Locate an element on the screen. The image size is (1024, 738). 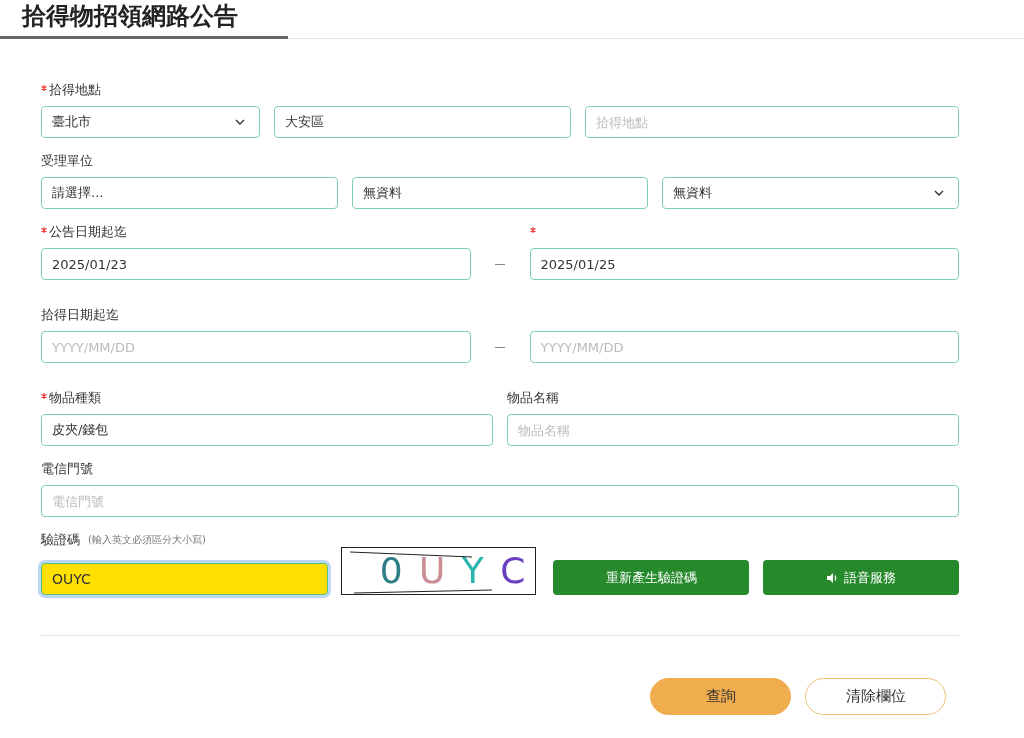
captcha-input-field: OUYC is located at coordinates (184, 579).